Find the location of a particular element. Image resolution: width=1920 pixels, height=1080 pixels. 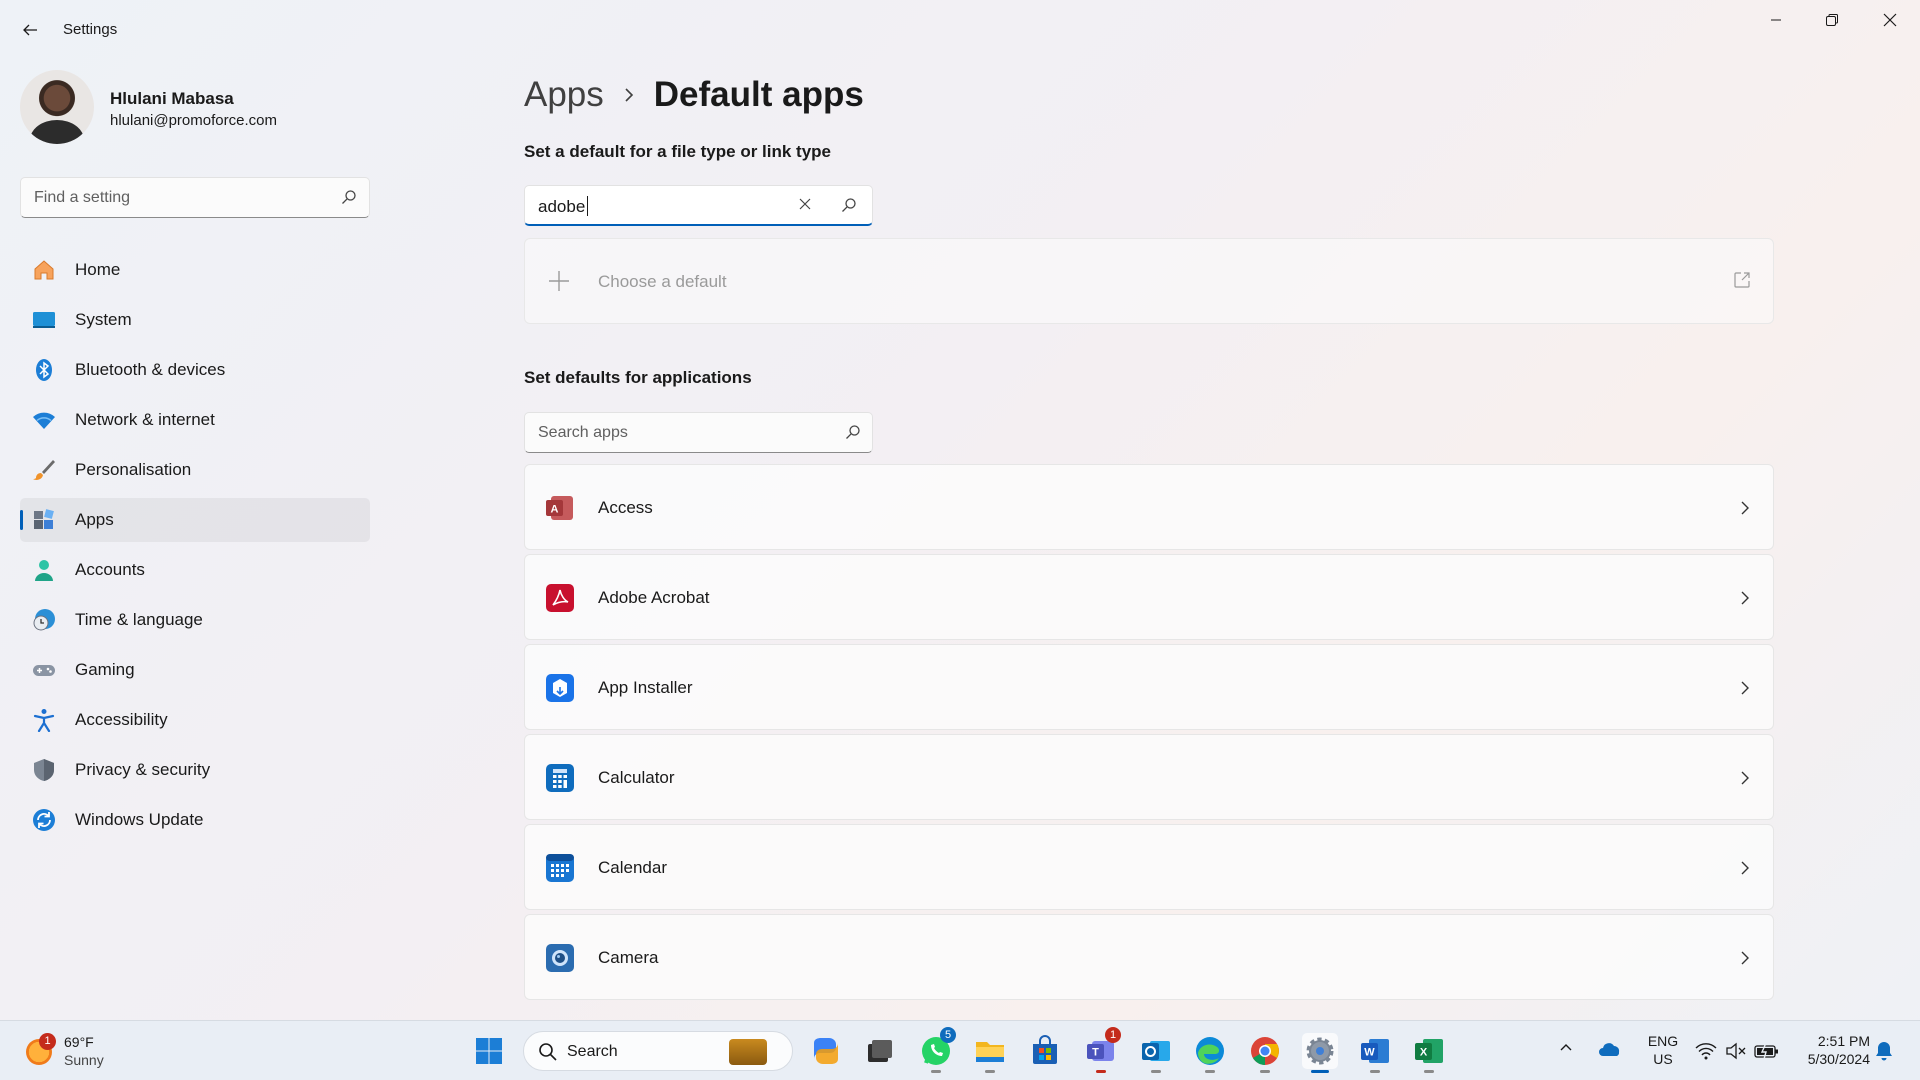

chrome-icon is located at coordinates (1265, 1051).